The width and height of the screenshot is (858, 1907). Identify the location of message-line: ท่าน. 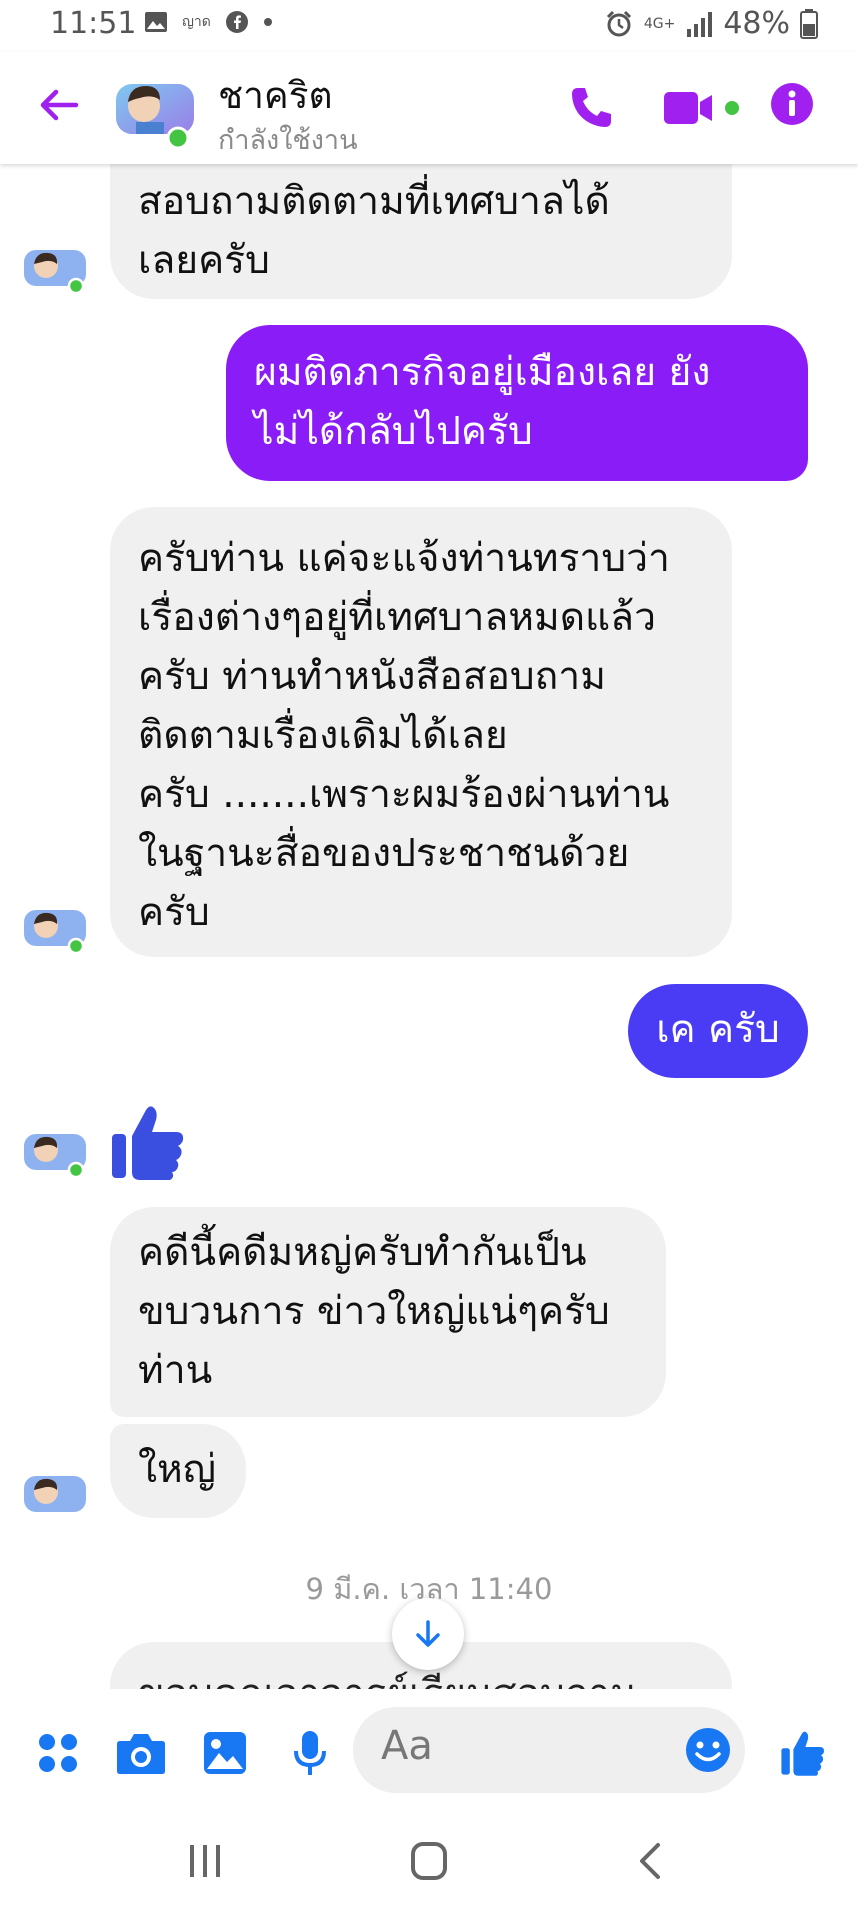
(175, 1370).